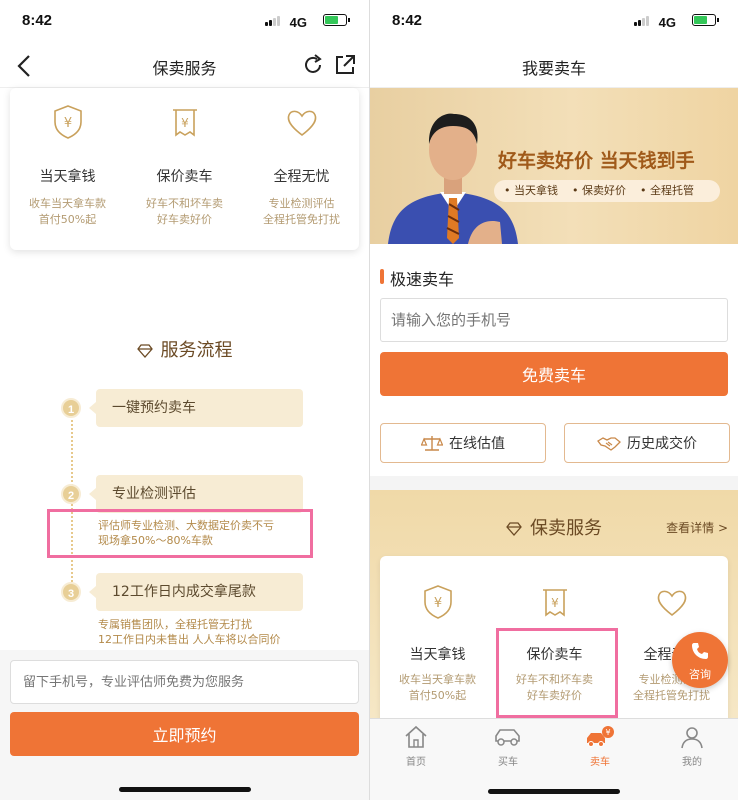  Describe the element at coordinates (554, 374) in the screenshot. I see `free-sell-button: 免费卖车` at that location.